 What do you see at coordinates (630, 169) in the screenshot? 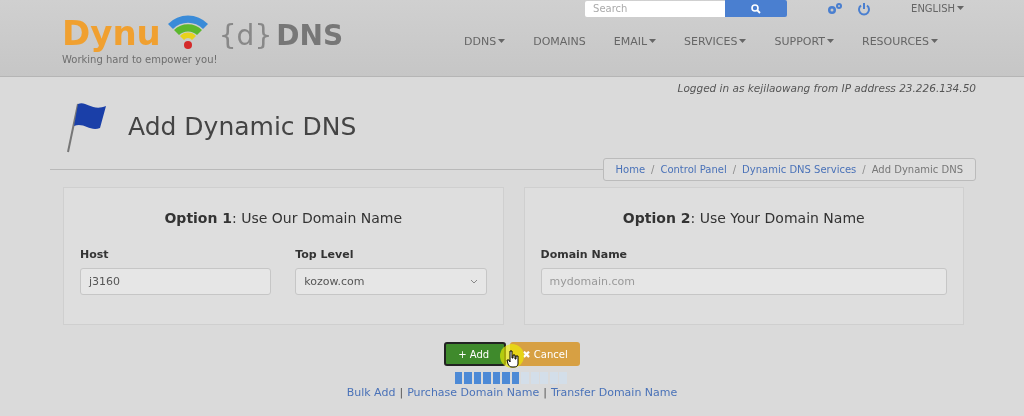
I see `breadcrumb-link: Home` at bounding box center [630, 169].